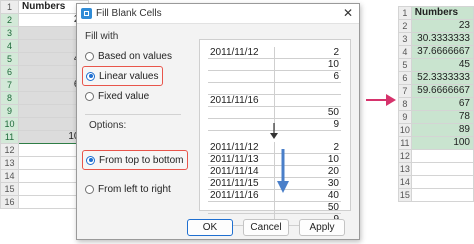 This screenshot has width=474, height=244. I want to click on fill-with-label: Fill with, so click(102, 36).